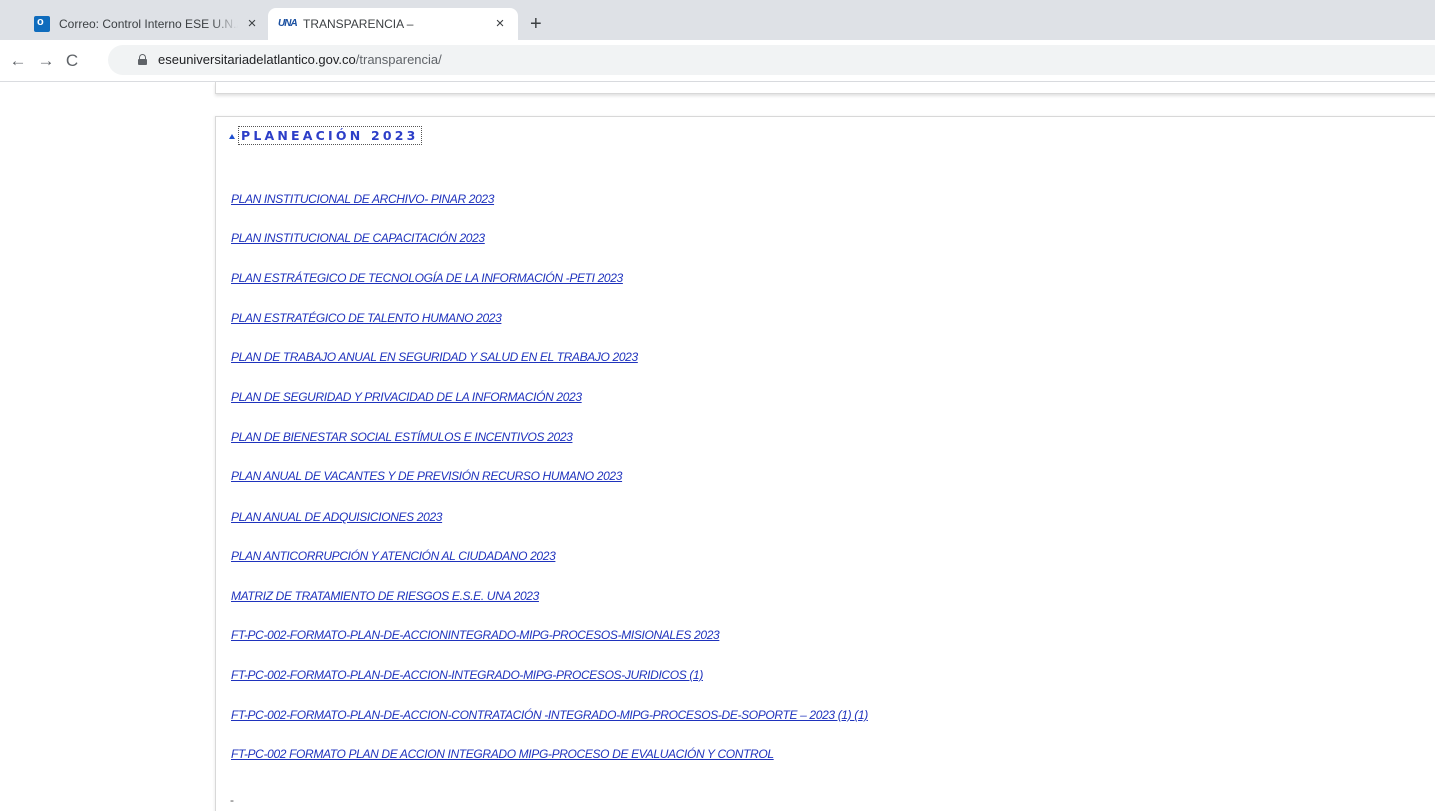  Describe the element at coordinates (330, 135) in the screenshot. I see `accordion-title: PLANEACIÓN 2023` at that location.